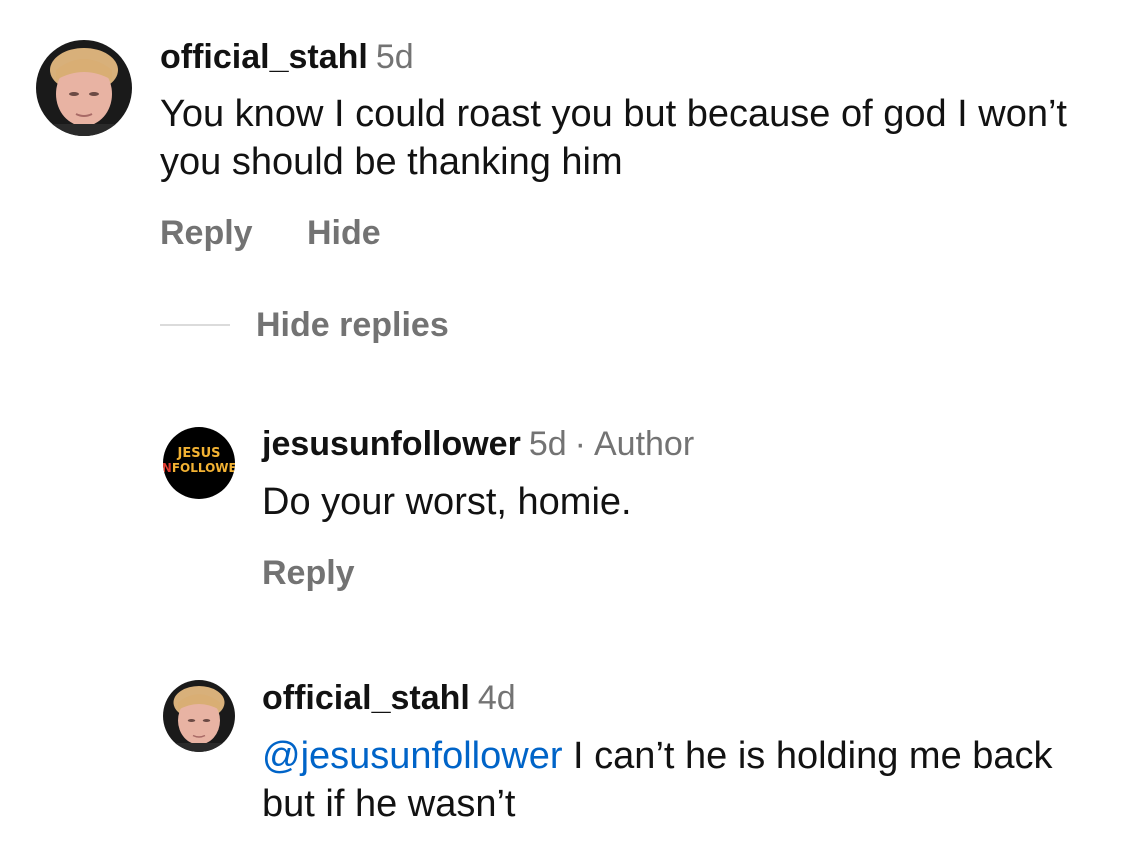  Describe the element at coordinates (203, 468) in the screenshot. I see `logo-rest: FOLLOWER` at that location.